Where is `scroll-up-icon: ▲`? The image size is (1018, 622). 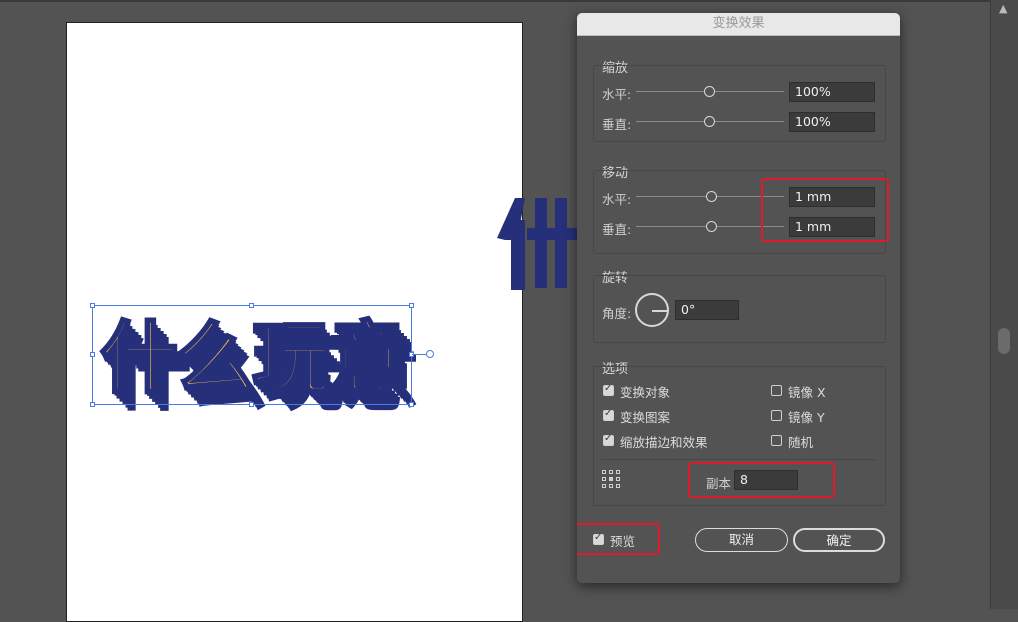 scroll-up-icon: ▲ is located at coordinates (1003, 8).